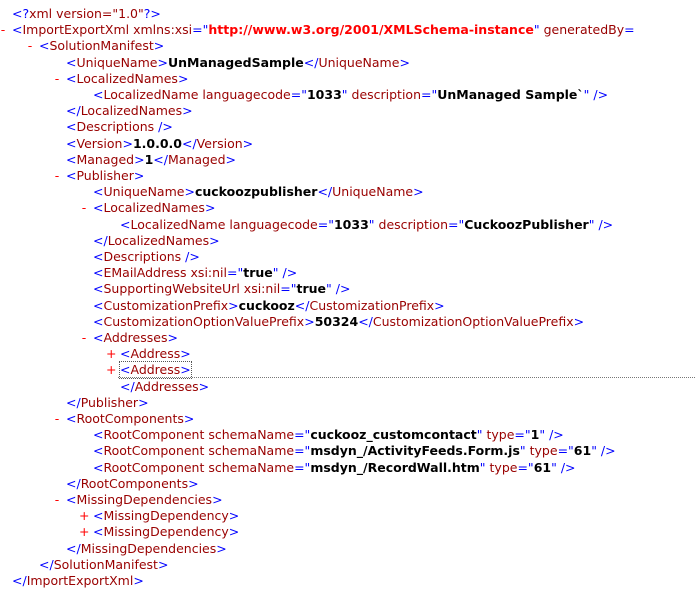 The width and height of the screenshot is (695, 609). What do you see at coordinates (260, 289) in the screenshot?
I see `xml-token: xsi:nil` at bounding box center [260, 289].